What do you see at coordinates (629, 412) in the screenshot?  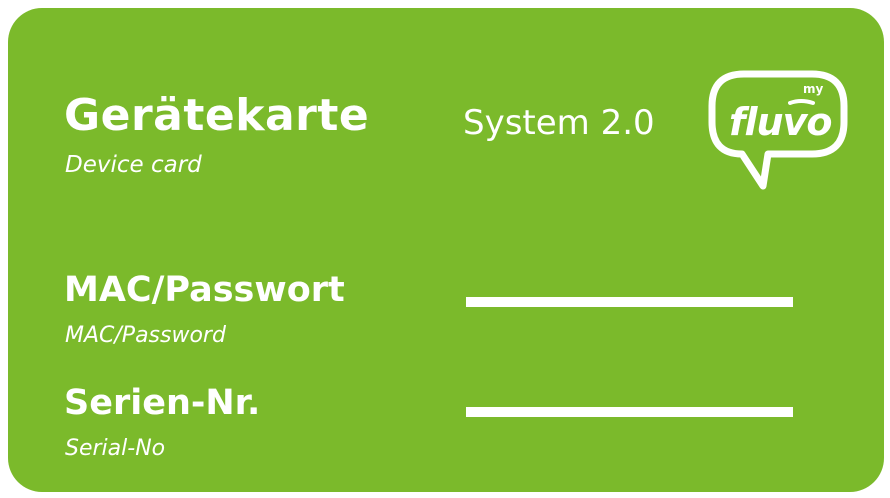 I see `serial-number-line` at bounding box center [629, 412].